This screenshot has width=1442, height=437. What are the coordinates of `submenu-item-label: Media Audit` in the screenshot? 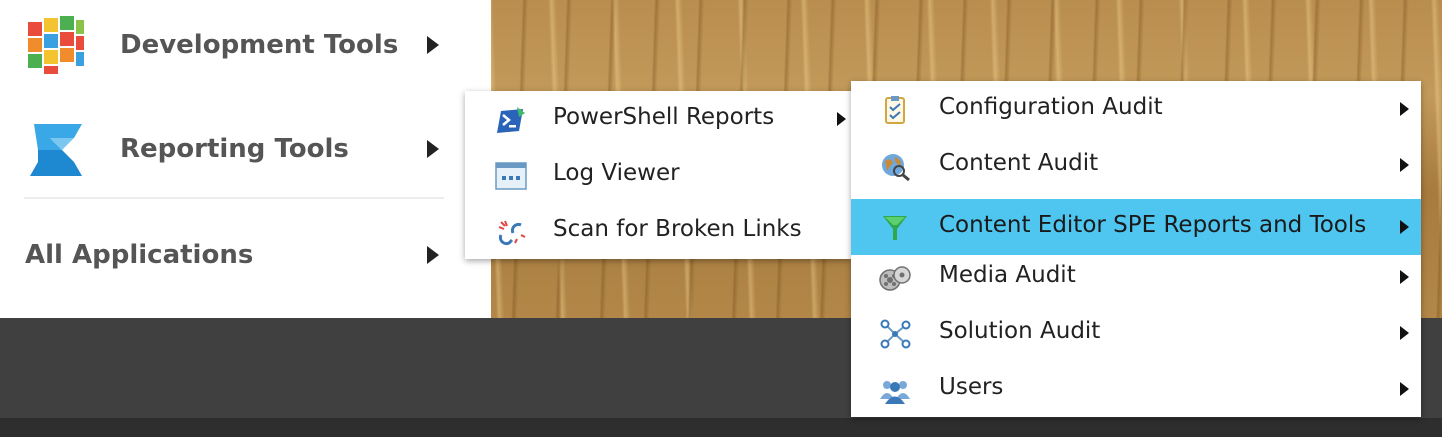 It's located at (1007, 275).